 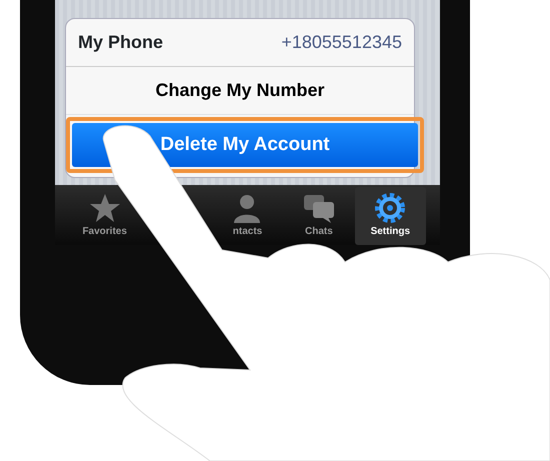 I want to click on change-number-button: Change My Number, so click(x=240, y=91).